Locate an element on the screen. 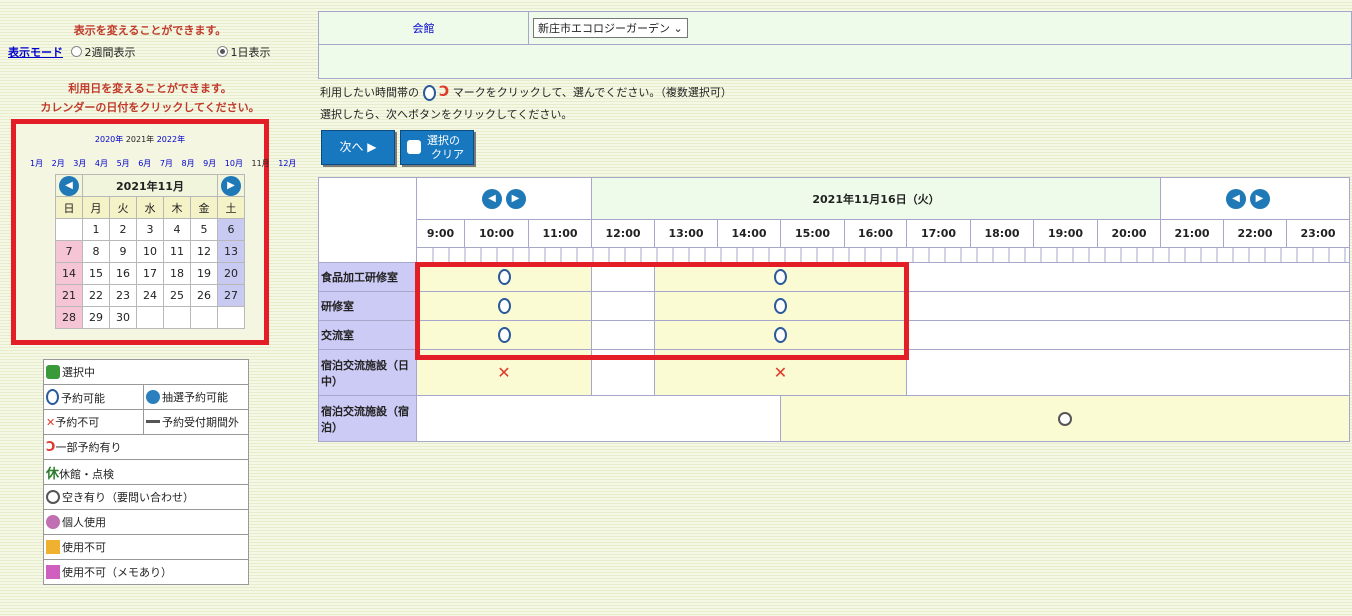  calendar-day-sun: 21 is located at coordinates (69, 295).